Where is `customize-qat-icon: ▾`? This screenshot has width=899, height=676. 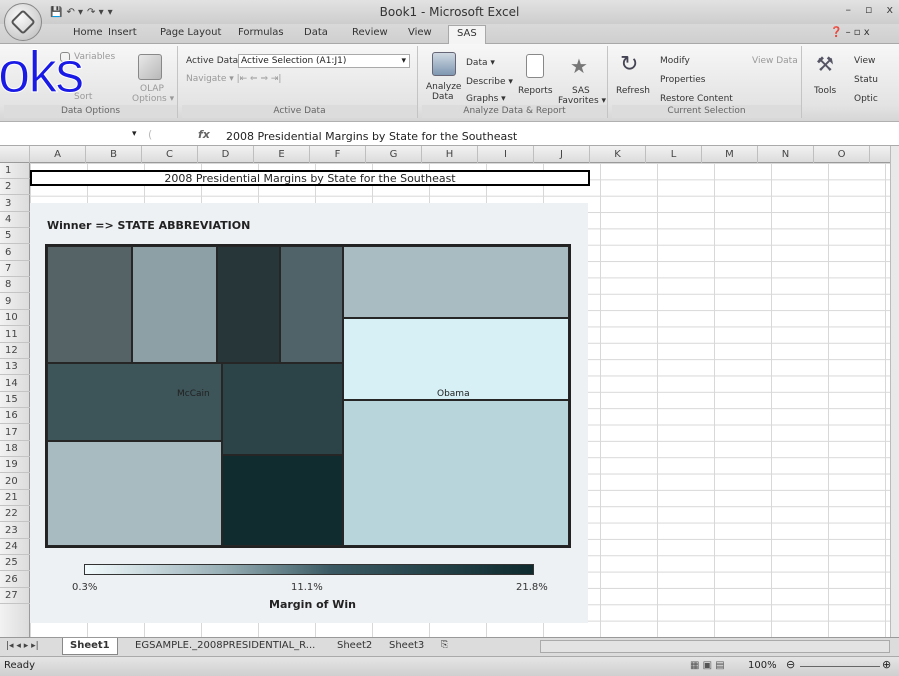
customize-qat-icon: ▾ is located at coordinates (110, 12).